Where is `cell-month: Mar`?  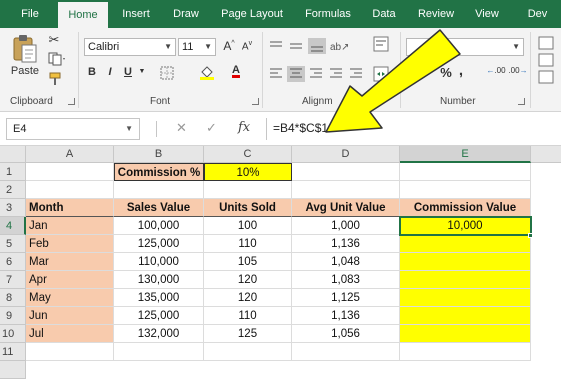 cell-month: Mar is located at coordinates (70, 262).